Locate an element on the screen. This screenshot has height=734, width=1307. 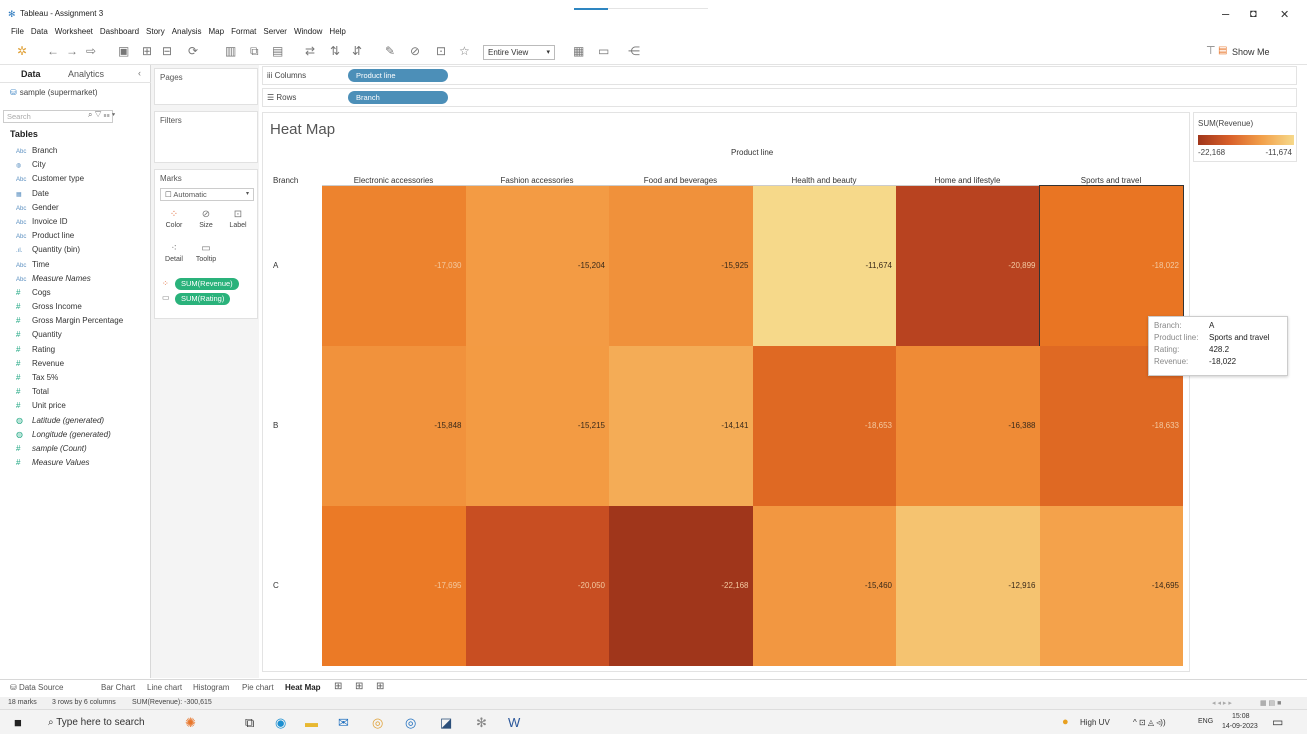
heatmap-cell: -14,141 is located at coordinates (681, 426).